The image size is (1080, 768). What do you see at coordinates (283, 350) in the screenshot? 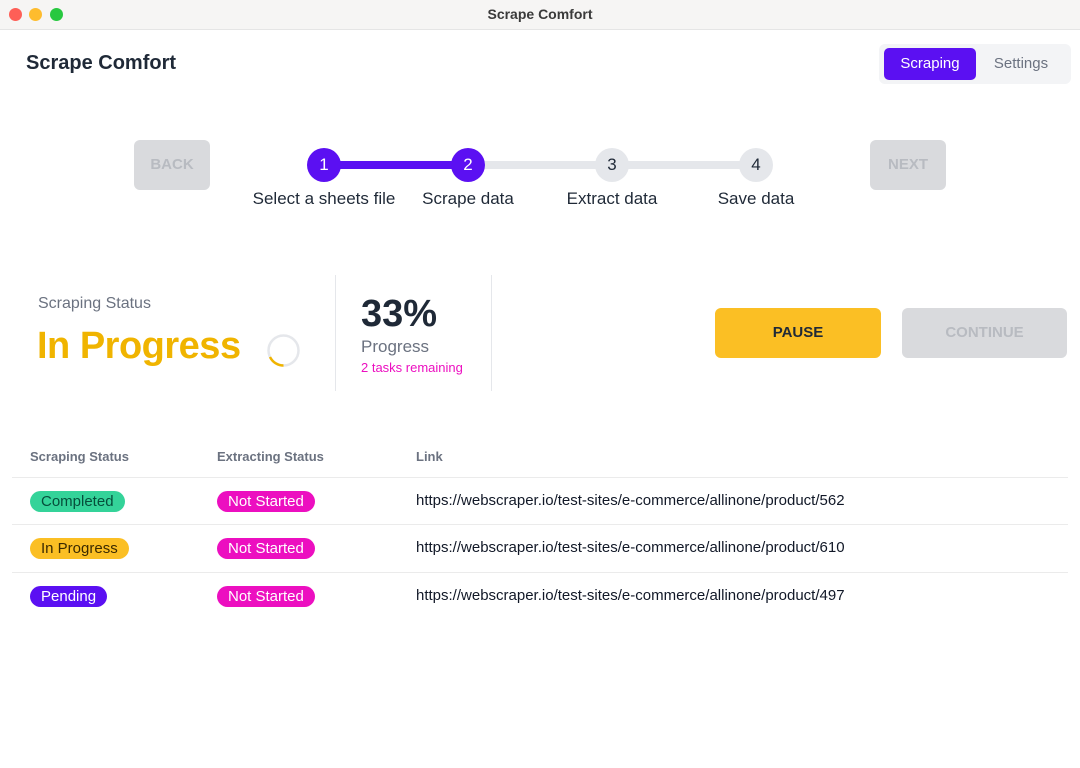
I see `loading-spinner-icon` at bounding box center [283, 350].